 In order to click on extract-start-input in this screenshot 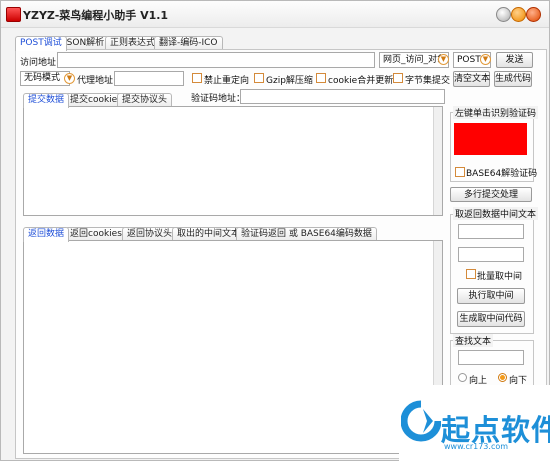, I will do `click(491, 231)`.